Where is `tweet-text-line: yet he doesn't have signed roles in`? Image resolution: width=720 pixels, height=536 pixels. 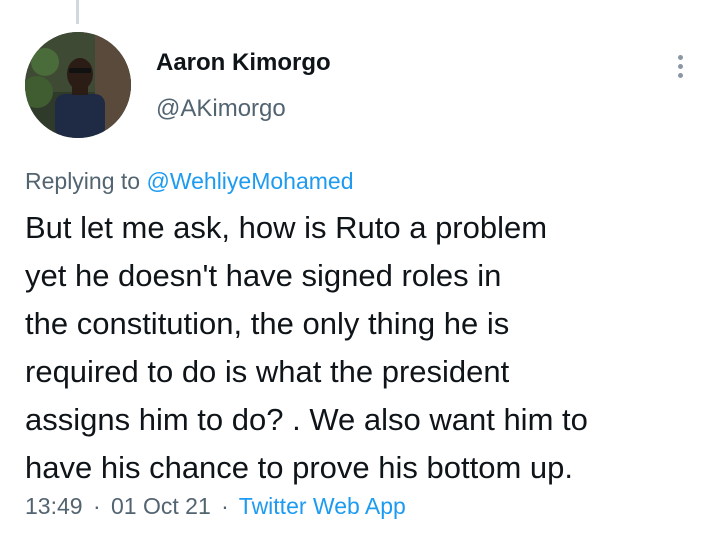 tweet-text-line: yet he doesn't have signed roles in is located at coordinates (263, 275).